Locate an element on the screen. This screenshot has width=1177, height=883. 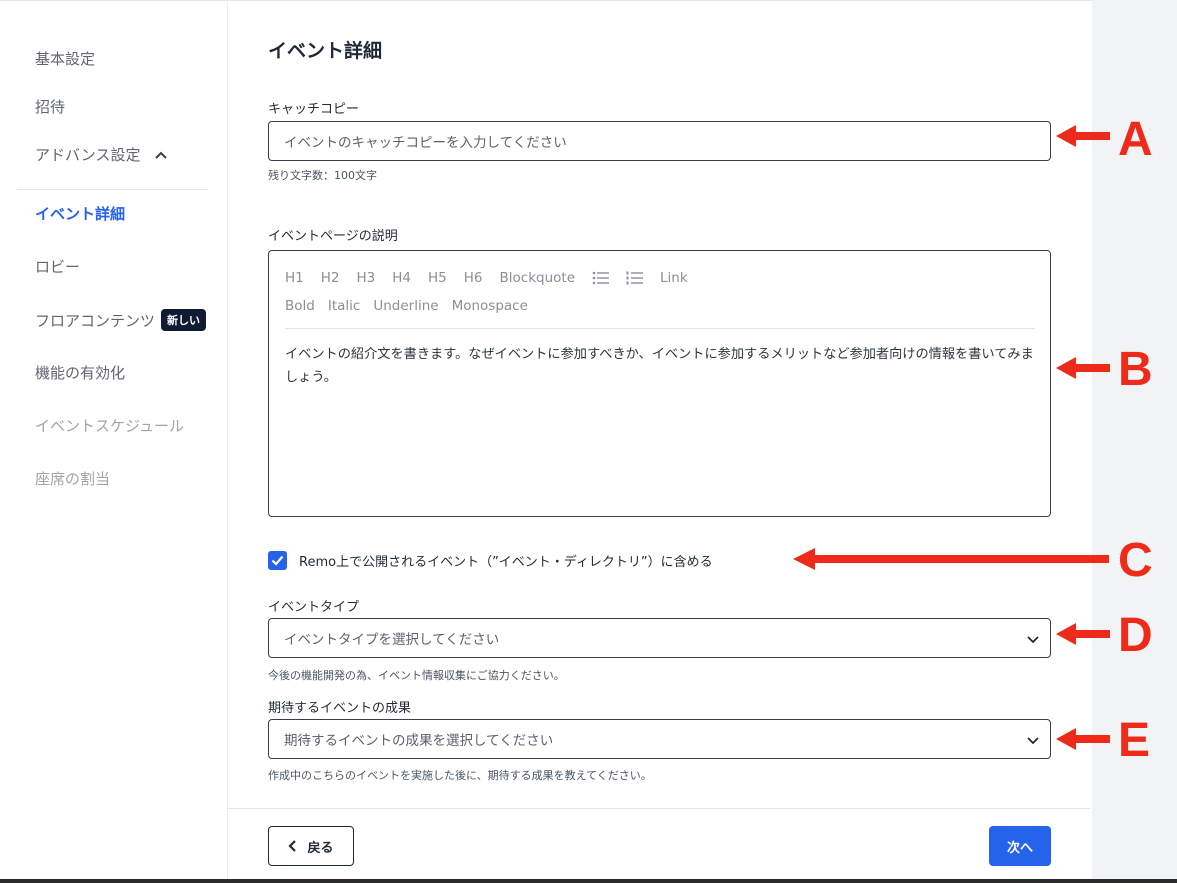
sidebar-item-label: 機能の有効化 is located at coordinates (80, 373).